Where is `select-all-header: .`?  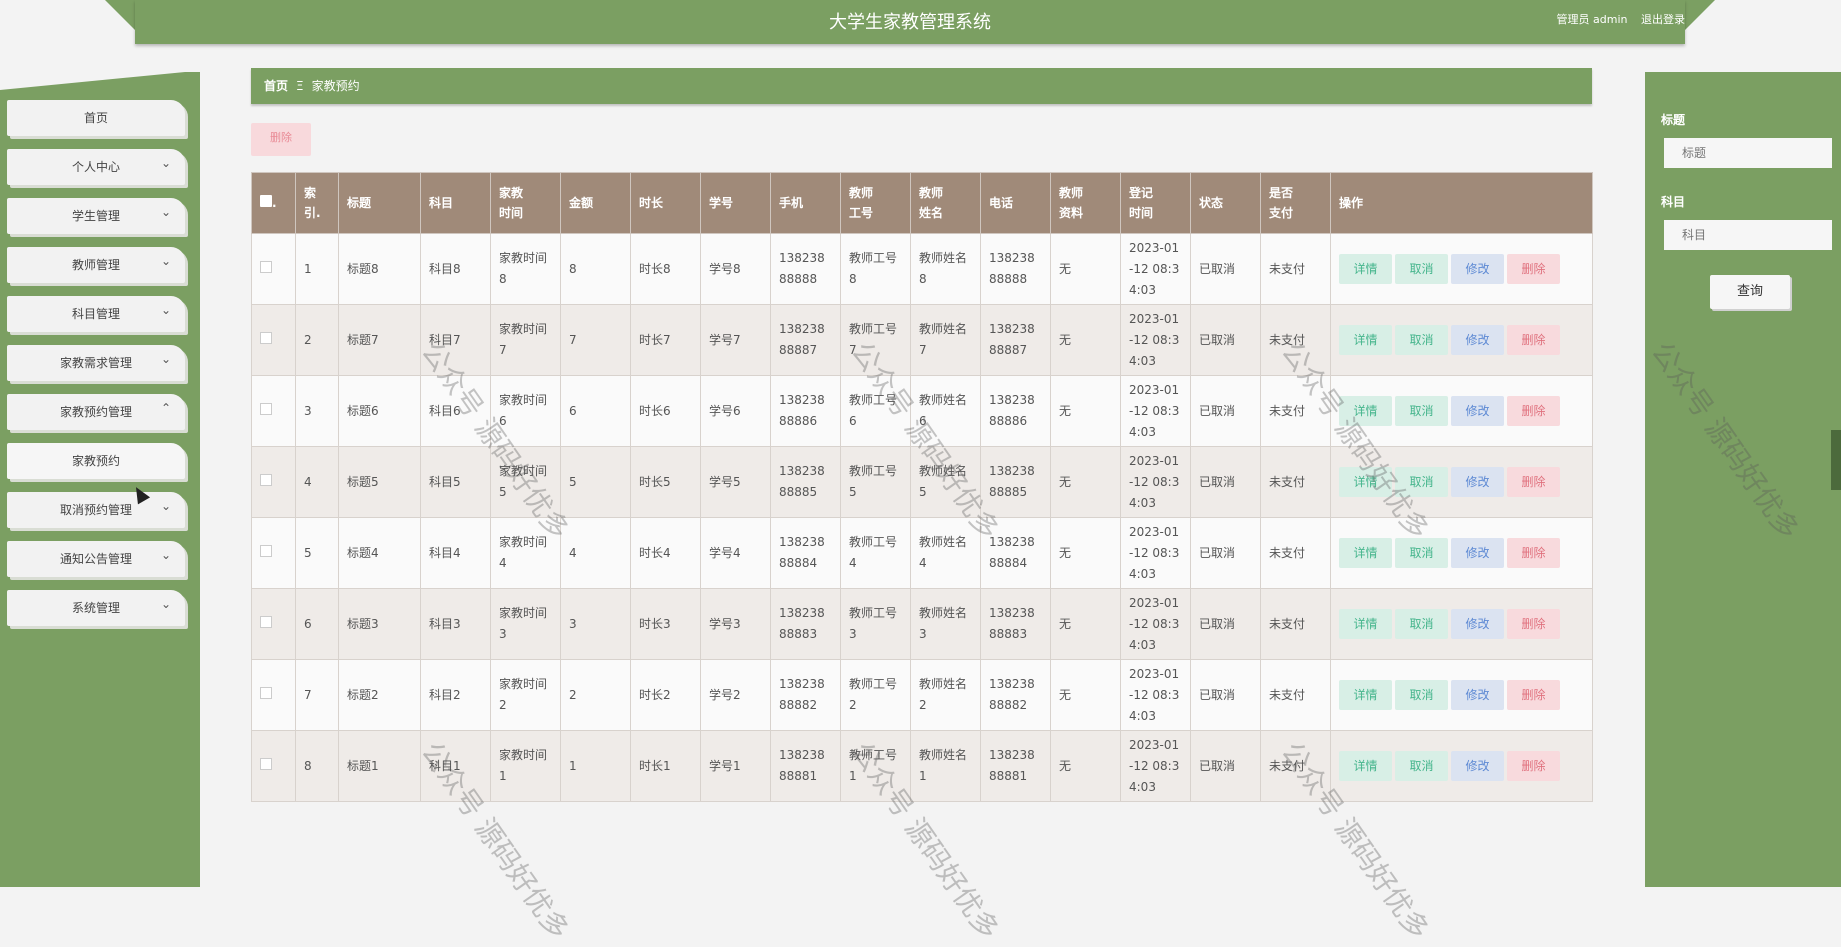
select-all-header: . is located at coordinates (273, 203).